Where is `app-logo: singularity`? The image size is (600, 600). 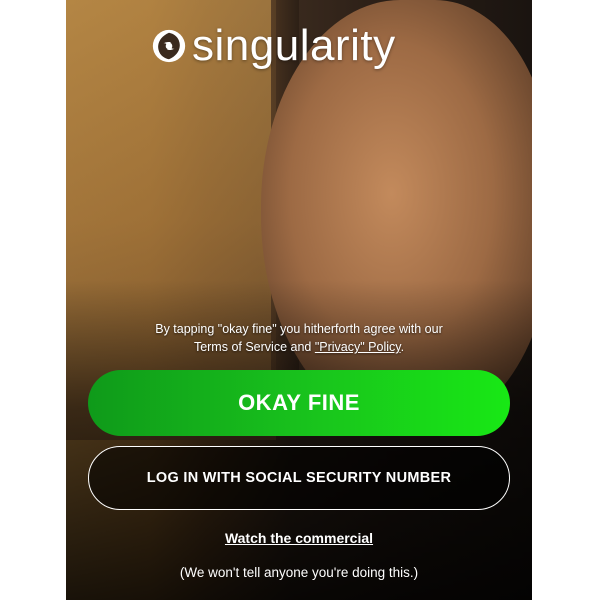
app-logo: singularity is located at coordinates (273, 46).